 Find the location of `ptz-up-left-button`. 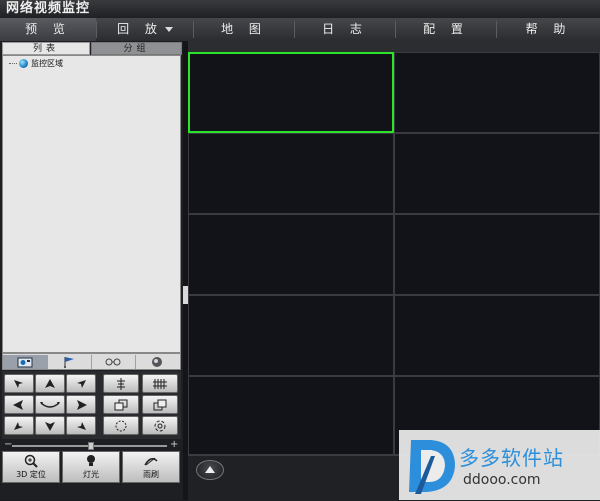

ptz-up-left-button is located at coordinates (19, 383).